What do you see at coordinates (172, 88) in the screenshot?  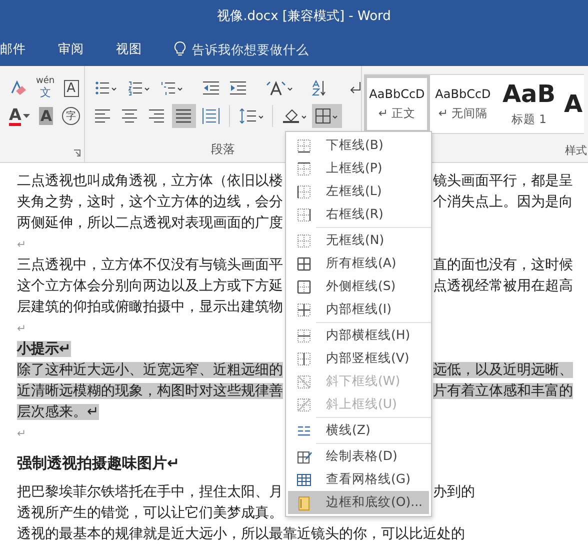 I see `multilevel-list-icon` at bounding box center [172, 88].